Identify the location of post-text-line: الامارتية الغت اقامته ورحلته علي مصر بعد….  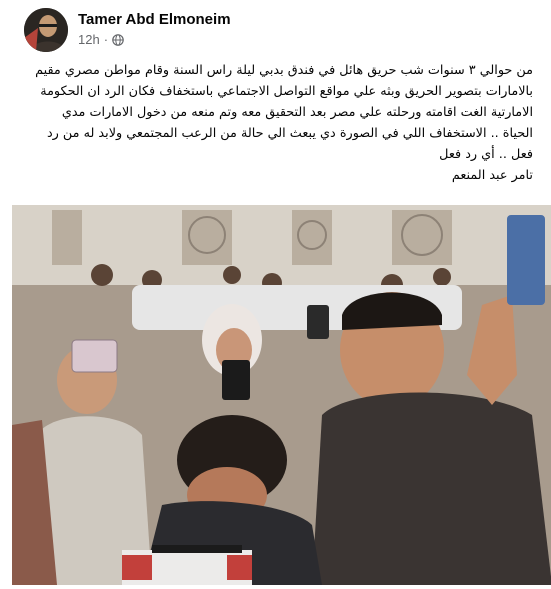
(297, 112).